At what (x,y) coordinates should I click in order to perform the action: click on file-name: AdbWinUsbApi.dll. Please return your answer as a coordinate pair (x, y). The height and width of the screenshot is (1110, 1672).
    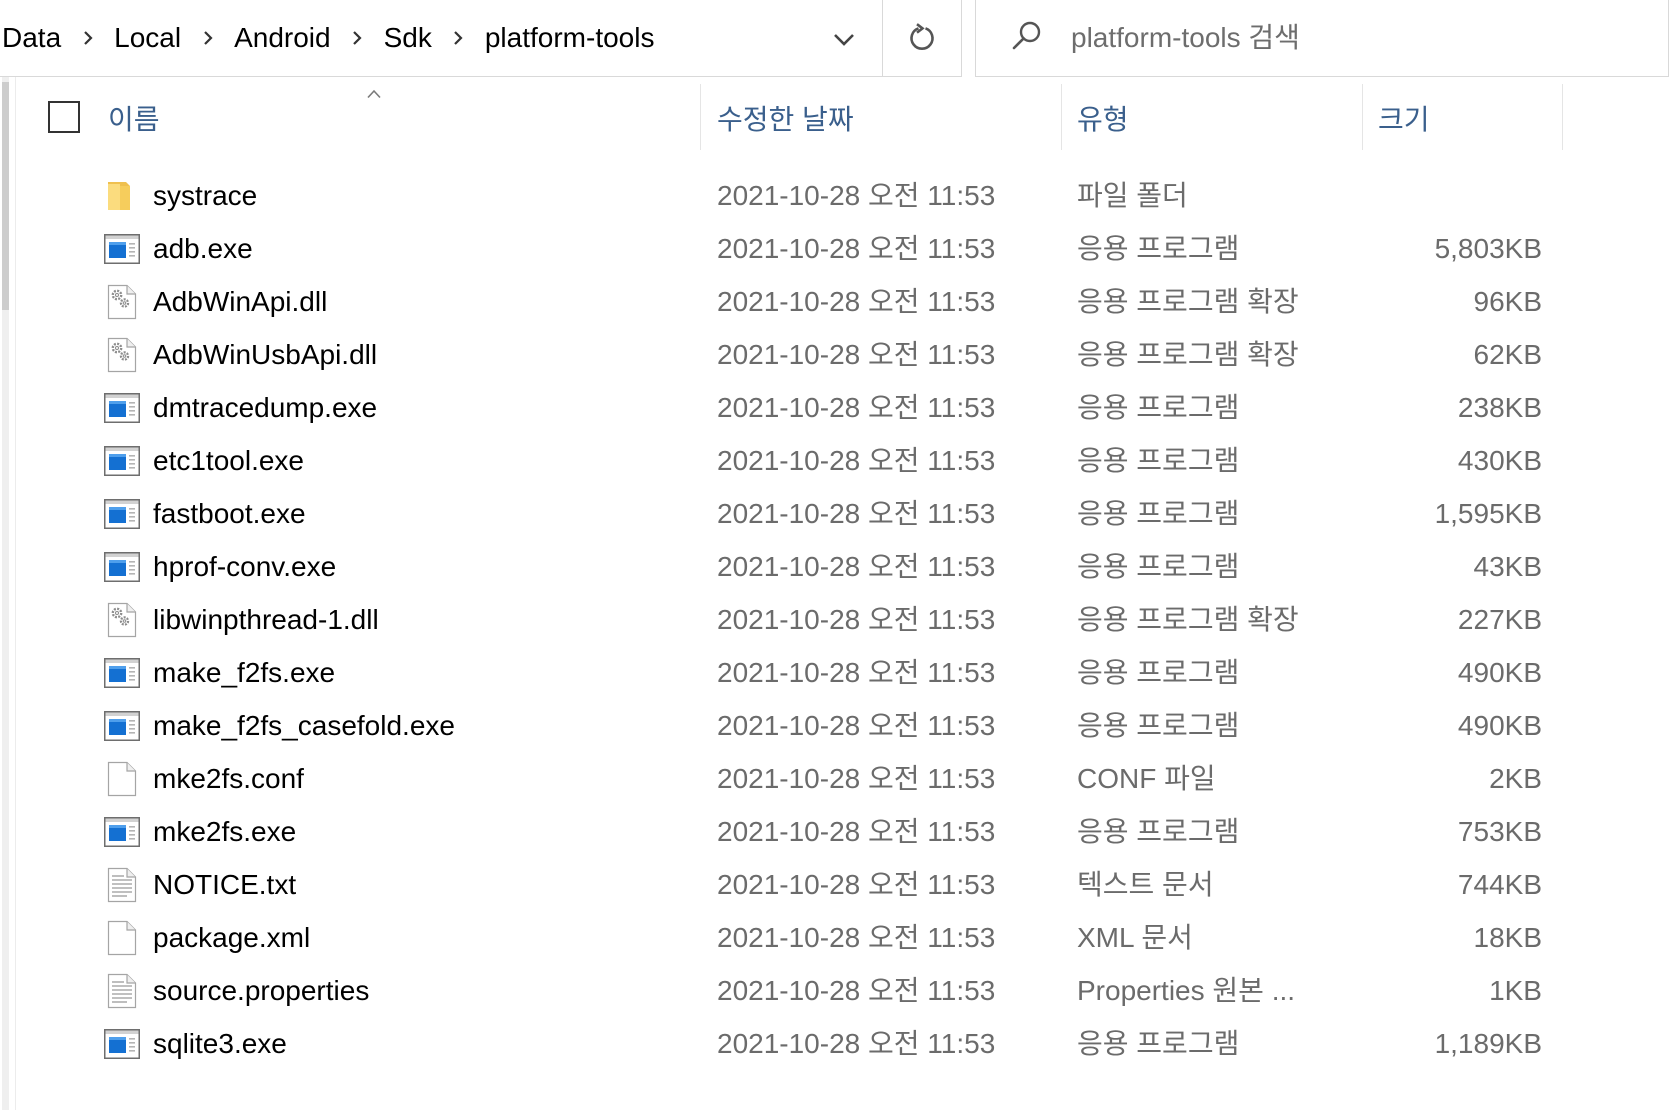
    Looking at the image, I should click on (265, 354).